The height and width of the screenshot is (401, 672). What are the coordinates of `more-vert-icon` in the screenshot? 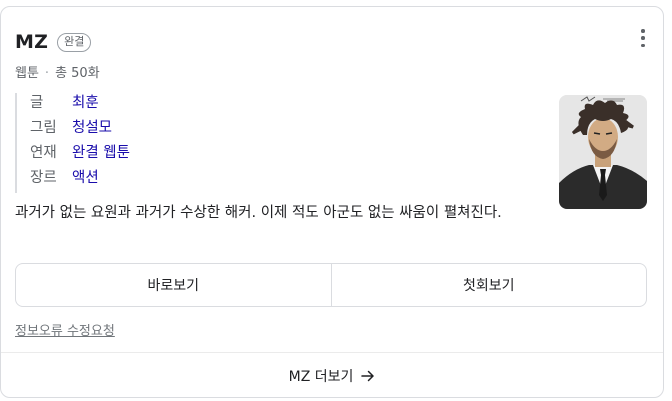 It's located at (643, 38).